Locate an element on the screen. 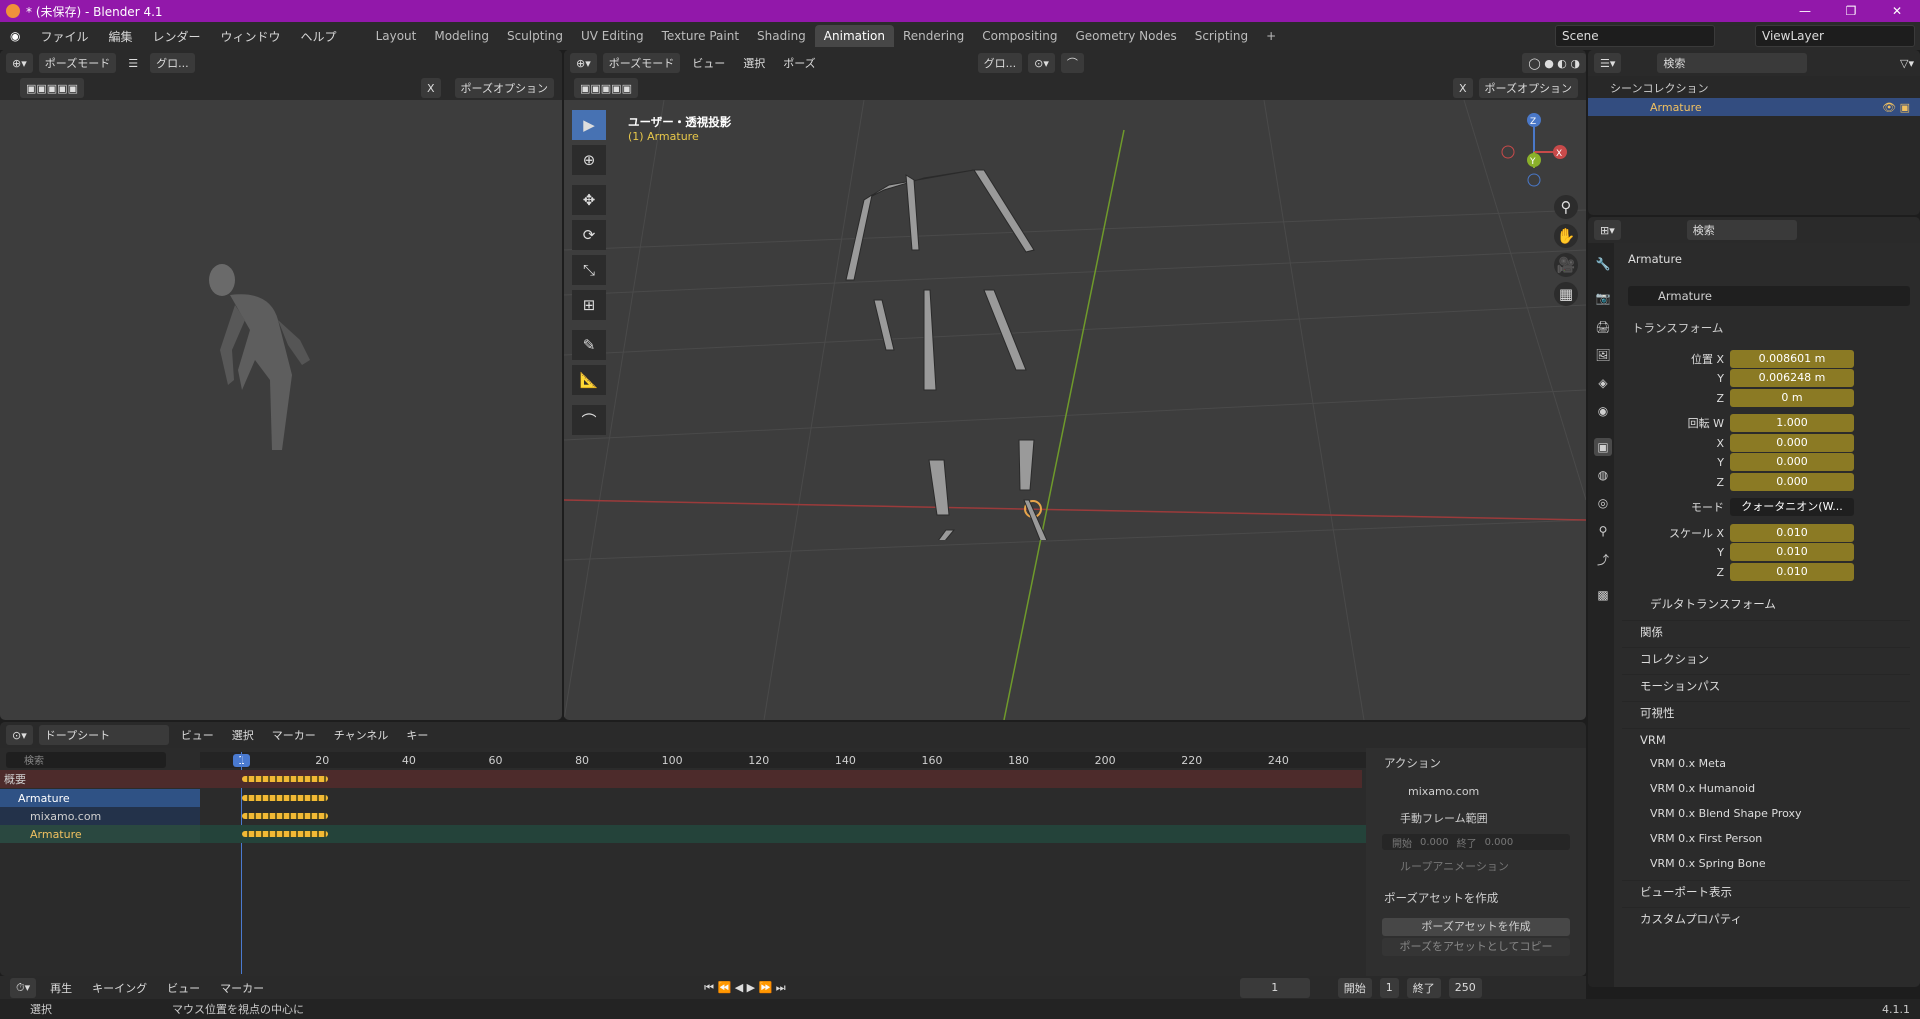 This screenshot has width=1920, height=1019. timeline-view-menu: ビュー is located at coordinates (183, 988).